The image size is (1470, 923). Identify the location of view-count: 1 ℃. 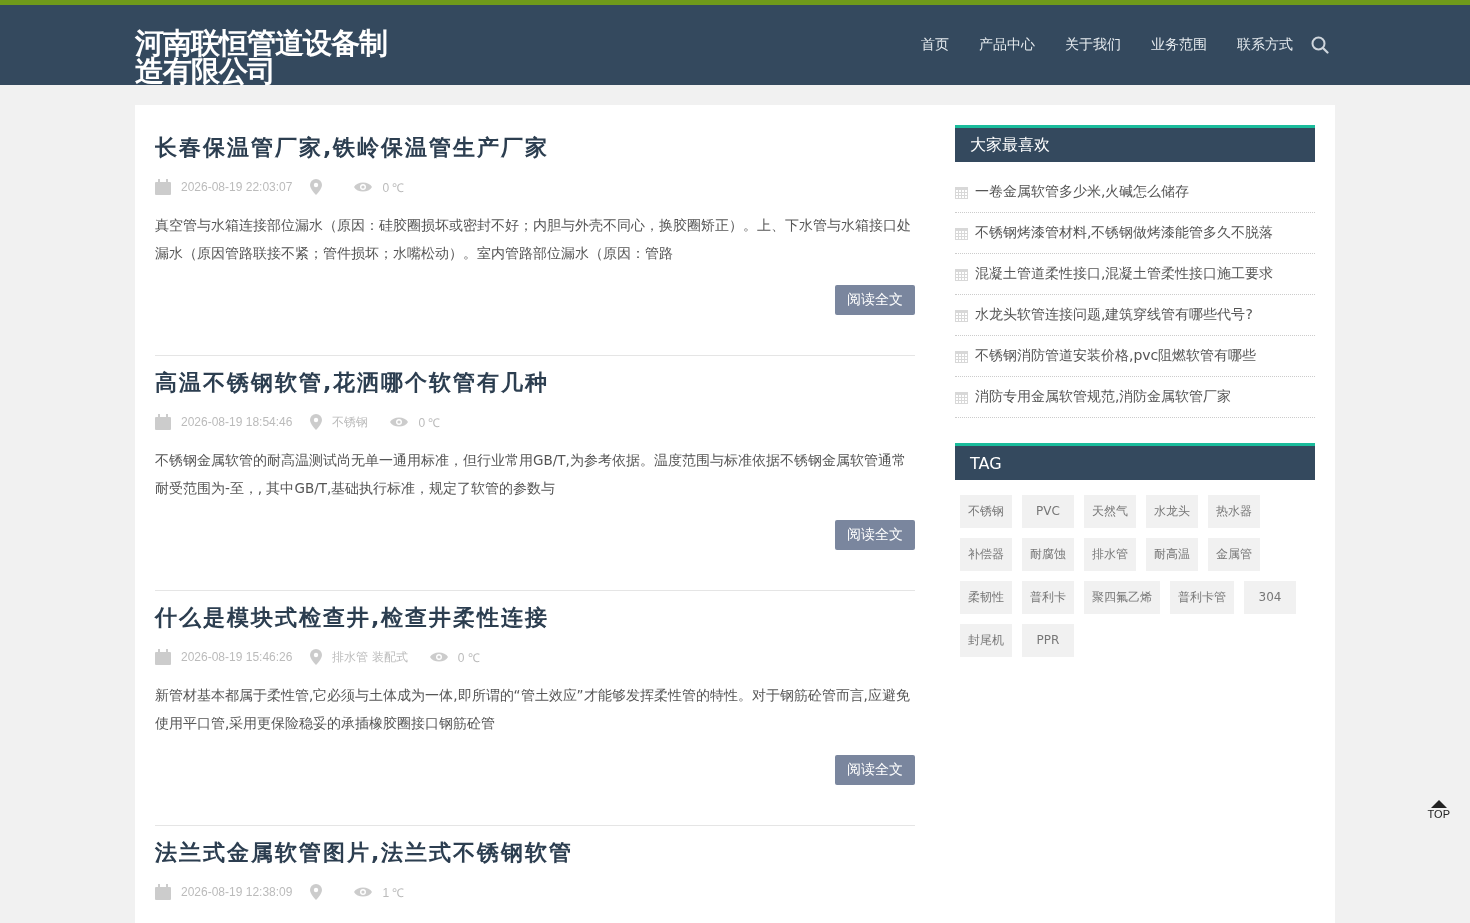
(393, 892).